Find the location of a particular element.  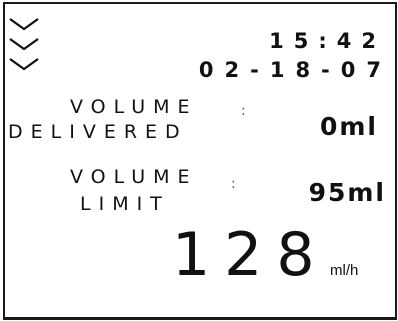

clock-time: 15:42 is located at coordinates (327, 41).